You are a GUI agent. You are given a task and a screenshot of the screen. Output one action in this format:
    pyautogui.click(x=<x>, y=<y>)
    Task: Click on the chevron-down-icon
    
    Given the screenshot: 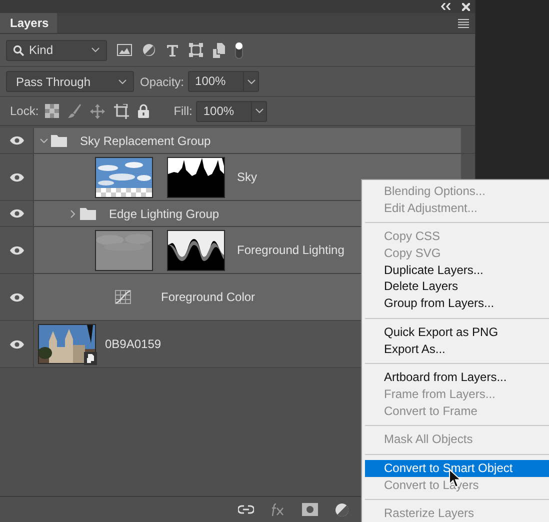 What is the action you would take?
    pyautogui.click(x=44, y=140)
    